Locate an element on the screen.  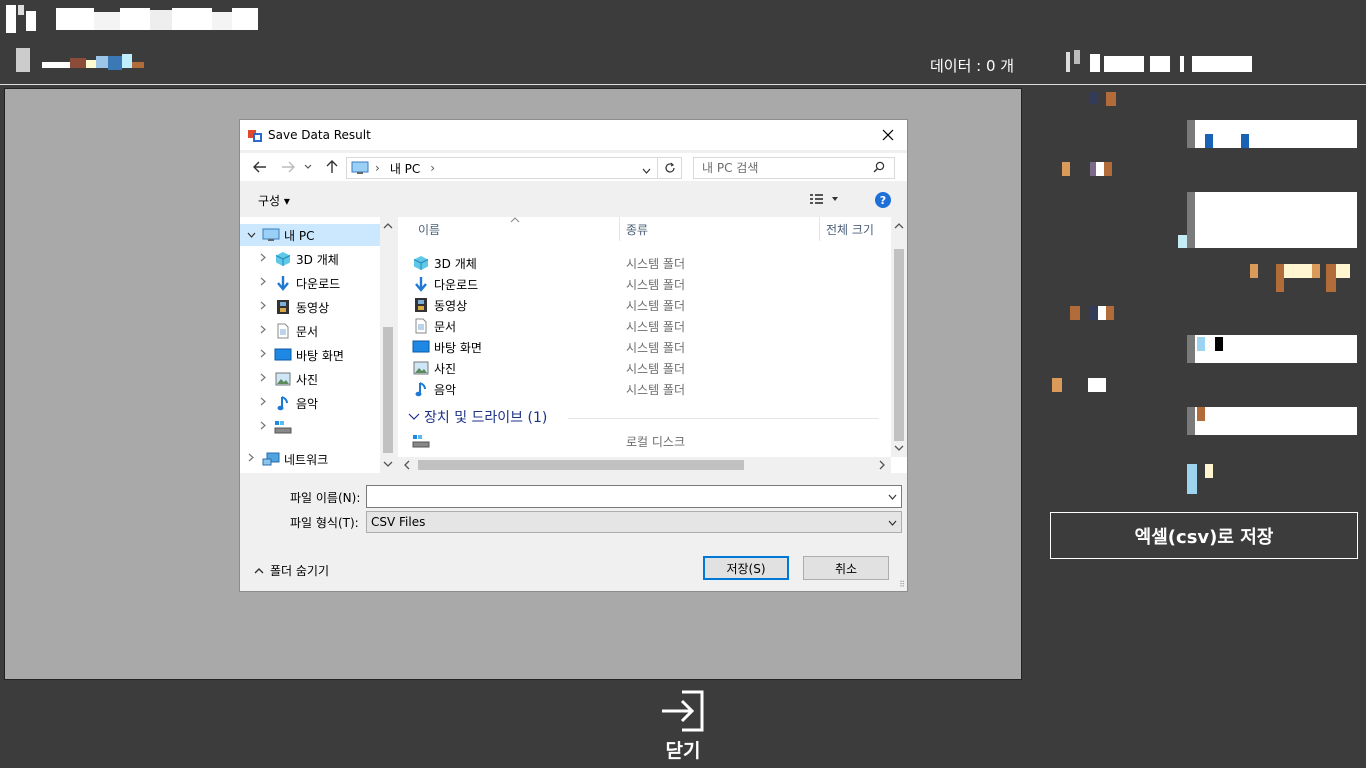
file-list-hscrollbar is located at coordinates (644, 465).